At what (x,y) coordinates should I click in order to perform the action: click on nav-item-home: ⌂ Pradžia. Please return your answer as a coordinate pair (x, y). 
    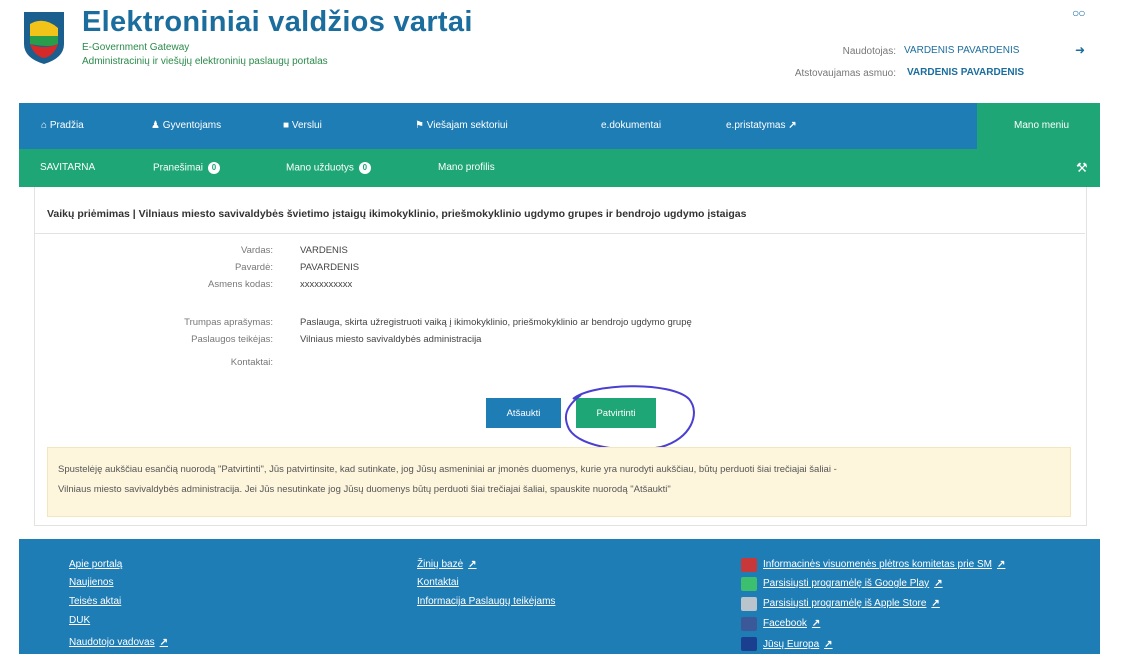
    Looking at the image, I should click on (62, 125).